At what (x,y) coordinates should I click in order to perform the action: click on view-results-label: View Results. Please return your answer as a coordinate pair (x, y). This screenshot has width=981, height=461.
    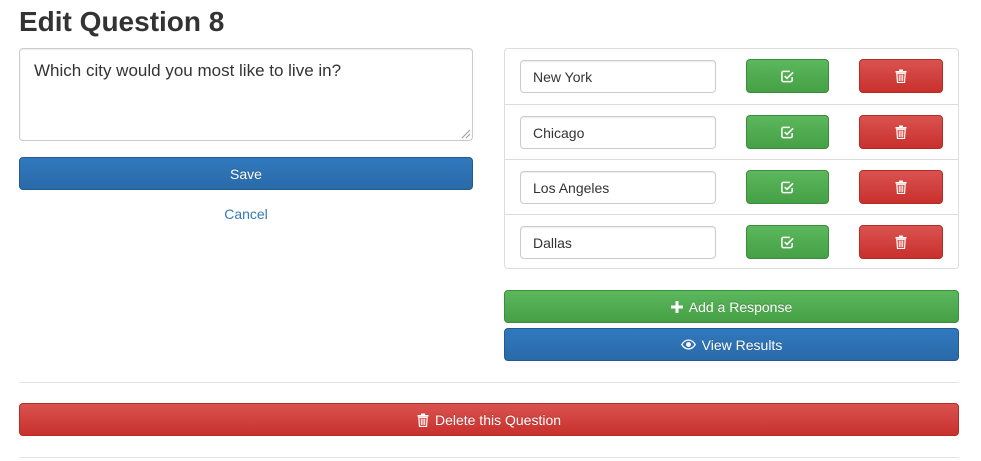
    Looking at the image, I should click on (742, 344).